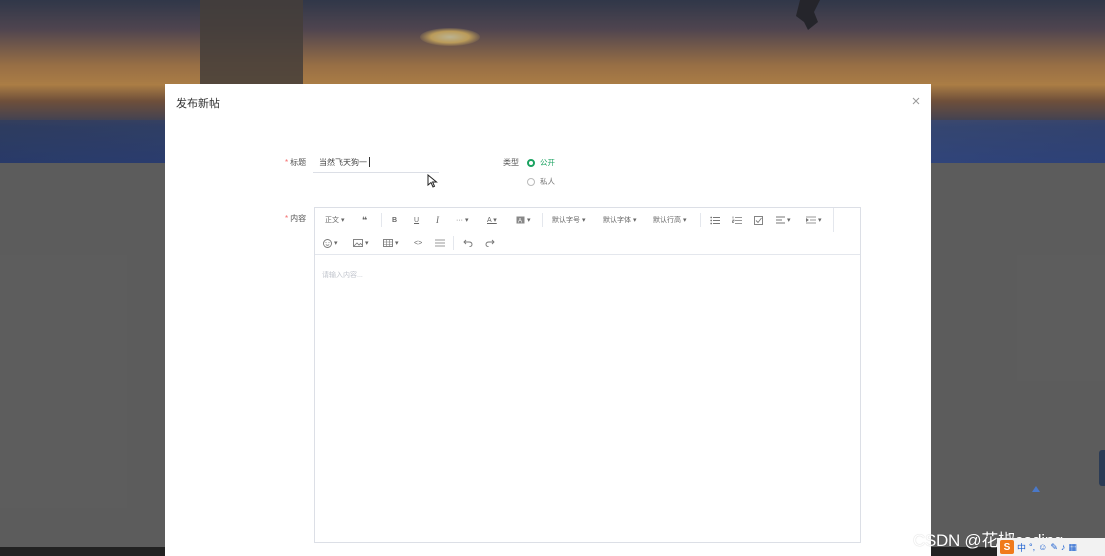 This screenshot has width=1105, height=556. I want to click on font-family-dropdown: 默认字体 ▾, so click(619, 220).